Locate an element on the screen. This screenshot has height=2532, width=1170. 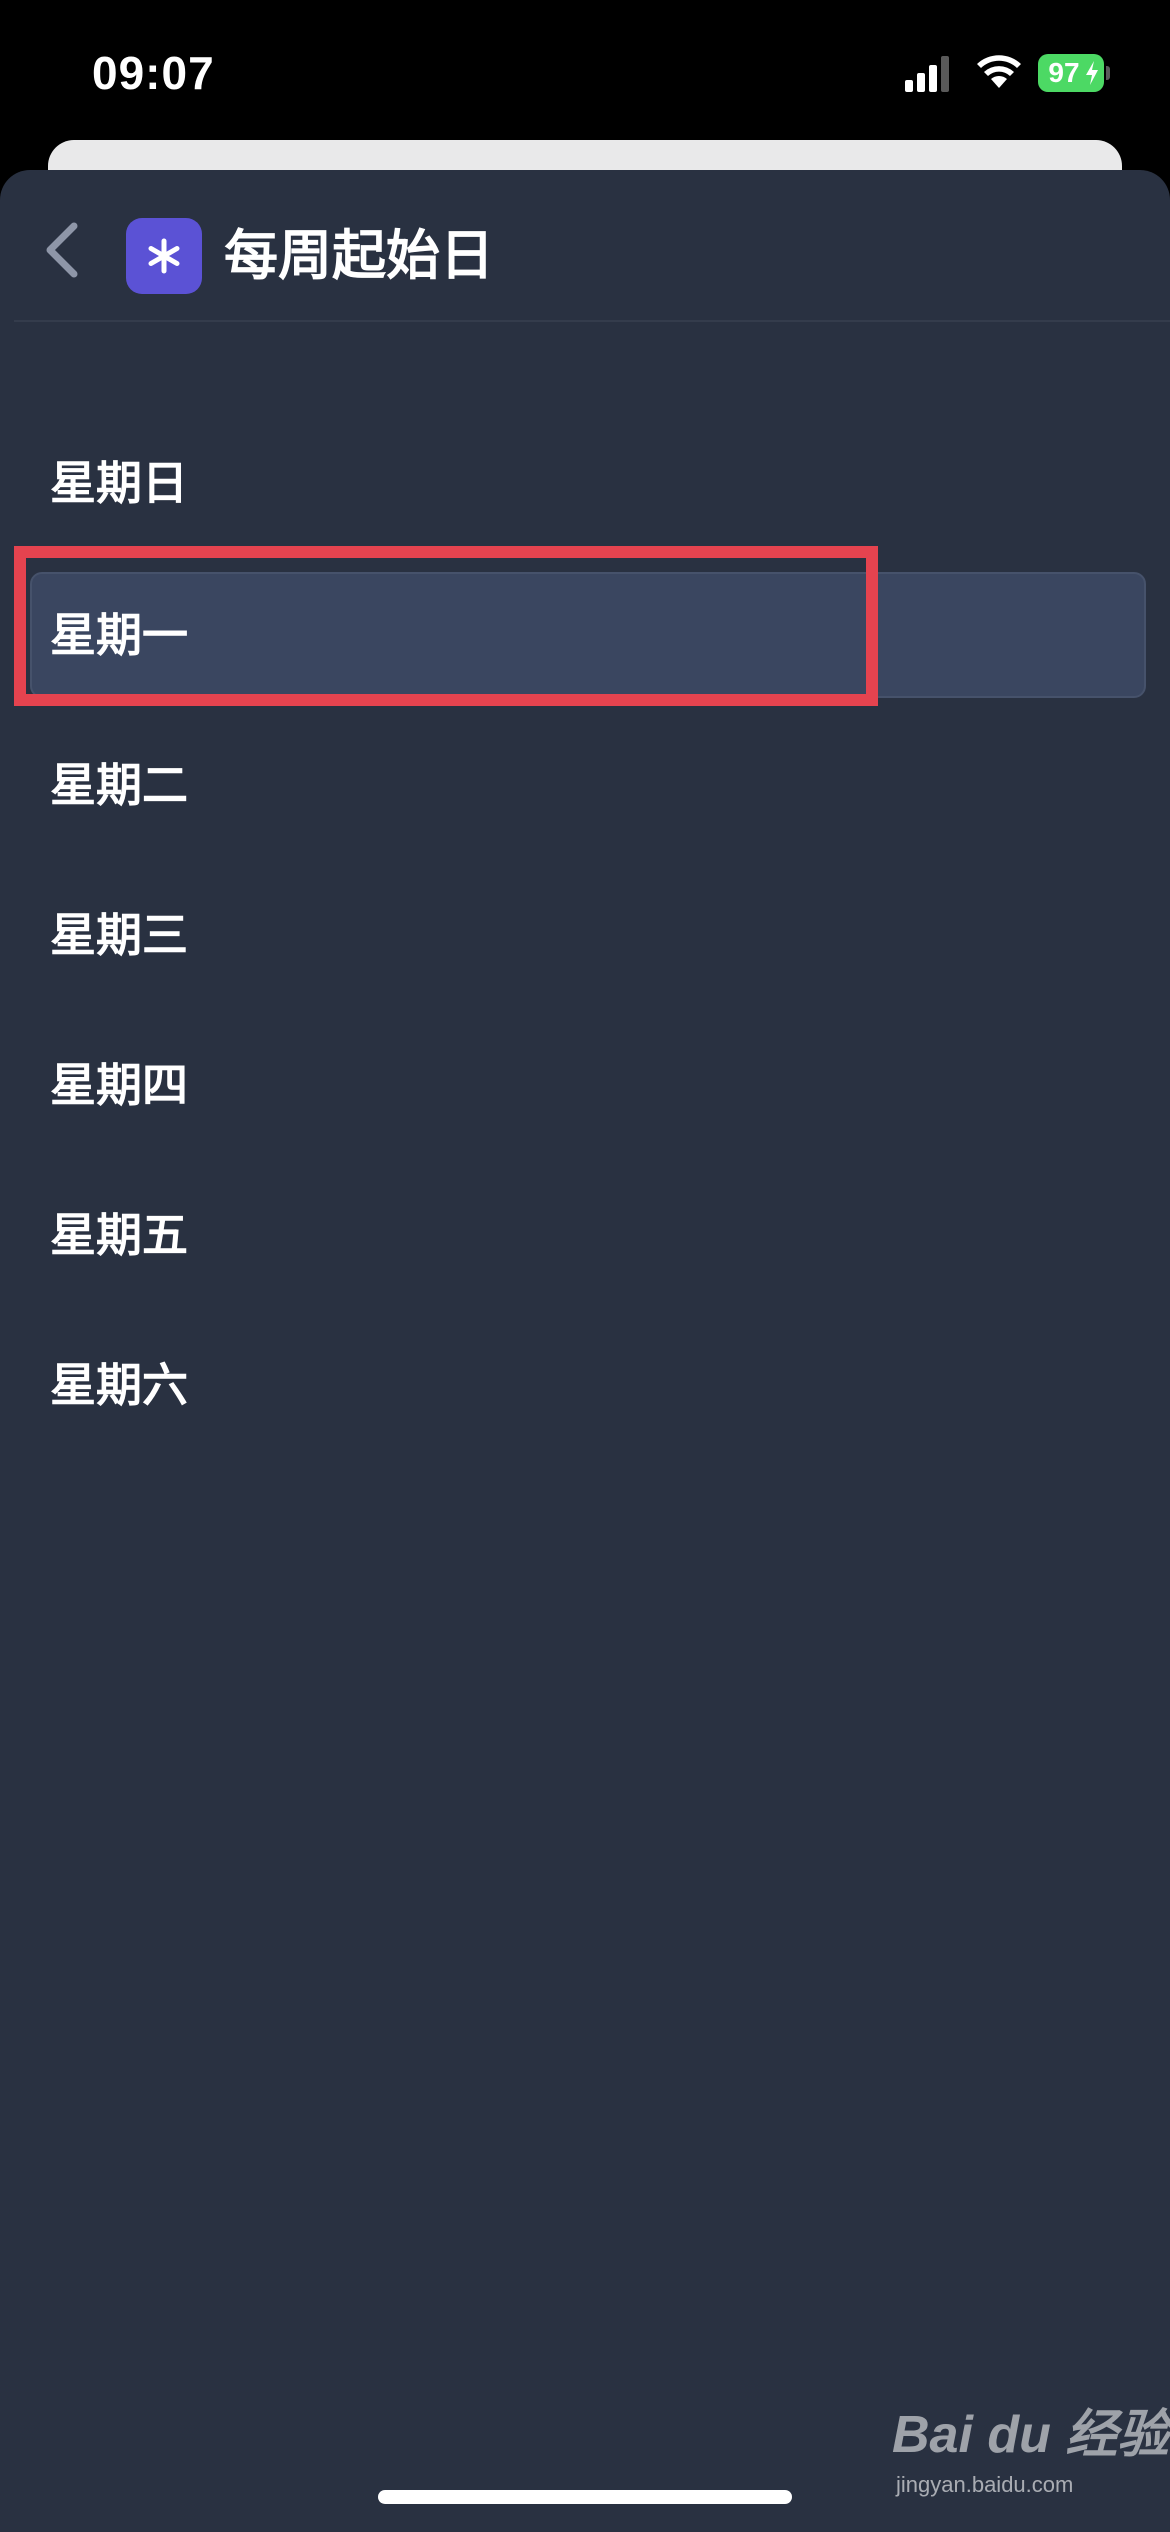
page-title: 每周起始日 is located at coordinates (359, 255).